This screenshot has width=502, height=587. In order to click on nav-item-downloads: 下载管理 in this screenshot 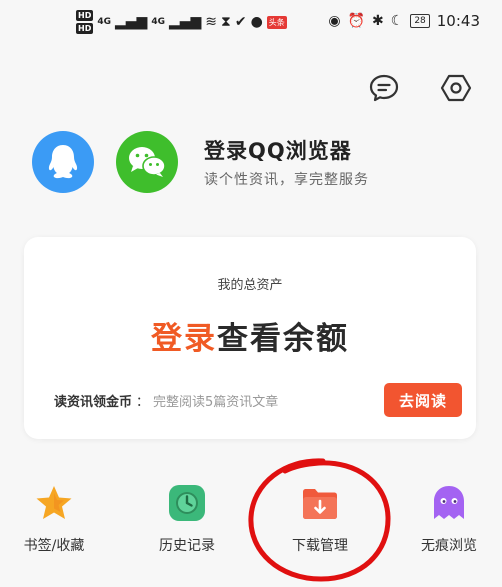, I will do `click(320, 528)`.